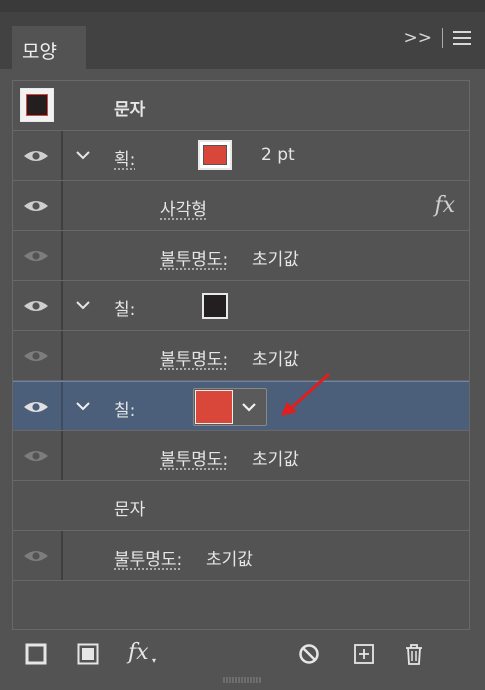  I want to click on divider, so click(442, 38).